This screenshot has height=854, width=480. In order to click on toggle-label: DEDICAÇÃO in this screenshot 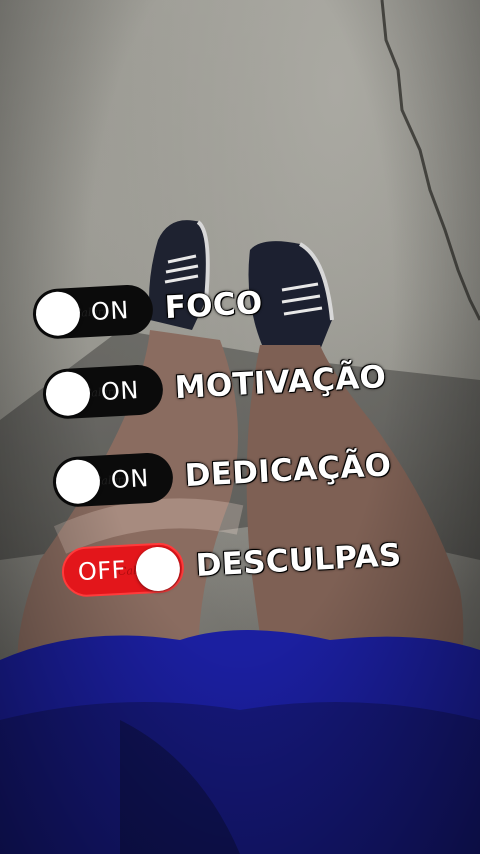, I will do `click(288, 471)`.